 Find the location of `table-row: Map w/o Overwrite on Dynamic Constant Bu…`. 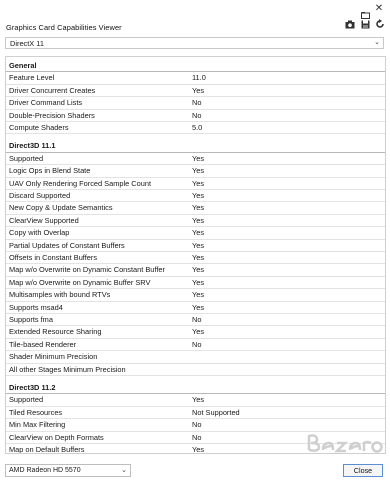

table-row: Map w/o Overwrite on Dynamic Constant Bu… is located at coordinates (195, 270).